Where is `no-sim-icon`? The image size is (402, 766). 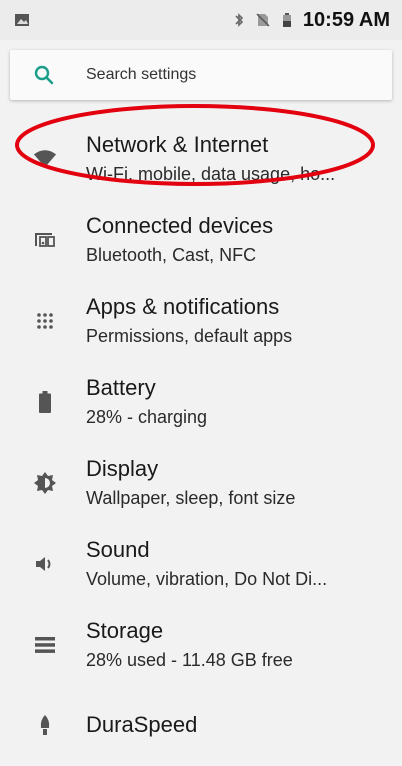
no-sim-icon is located at coordinates (263, 20).